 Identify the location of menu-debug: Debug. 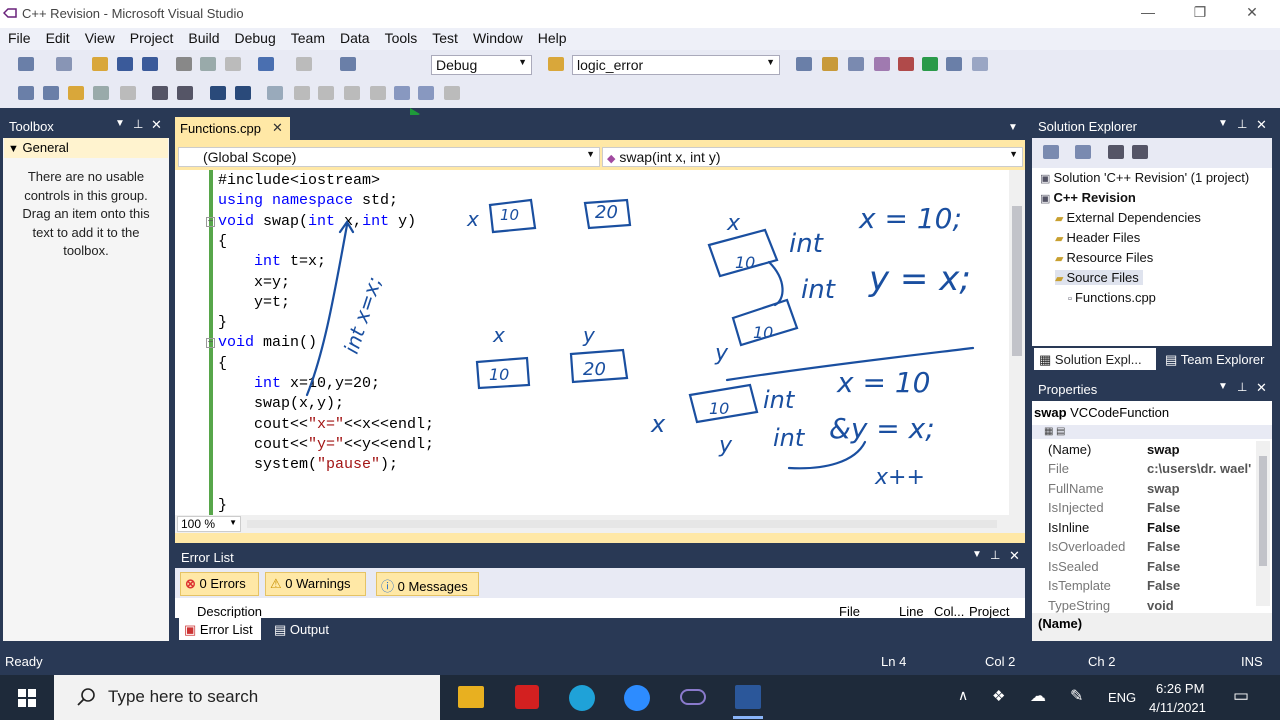
(255, 37).